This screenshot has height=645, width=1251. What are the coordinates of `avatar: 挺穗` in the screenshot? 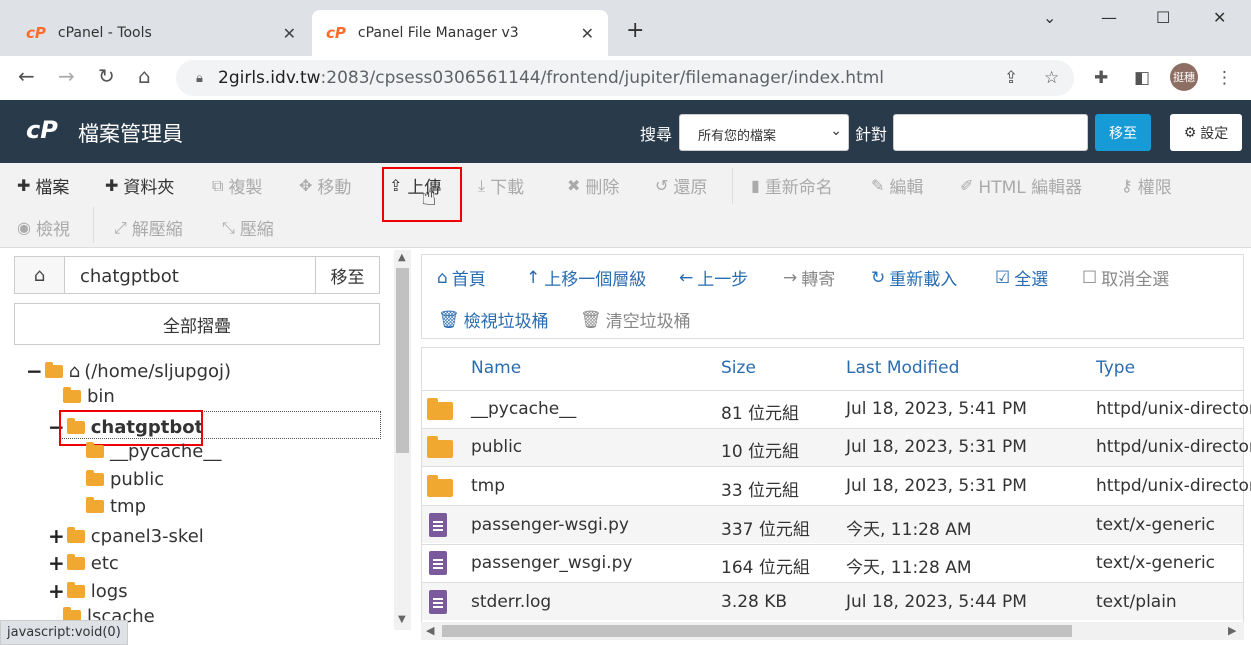 It's located at (1184, 77).